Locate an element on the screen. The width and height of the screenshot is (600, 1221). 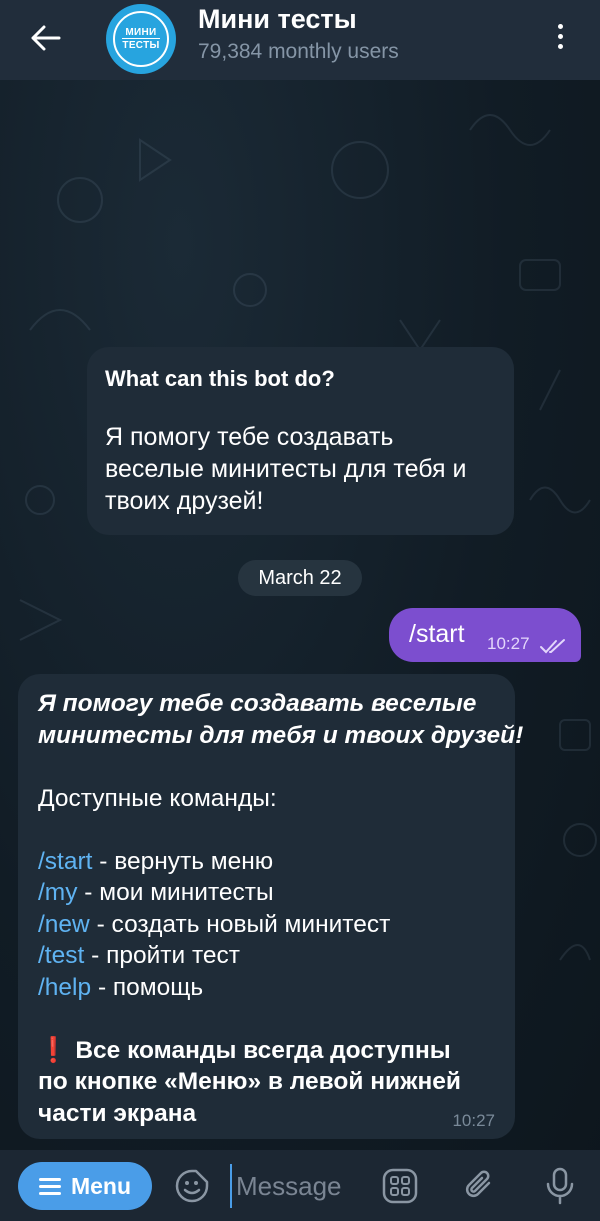
command-description: - помощь is located at coordinates (147, 987).